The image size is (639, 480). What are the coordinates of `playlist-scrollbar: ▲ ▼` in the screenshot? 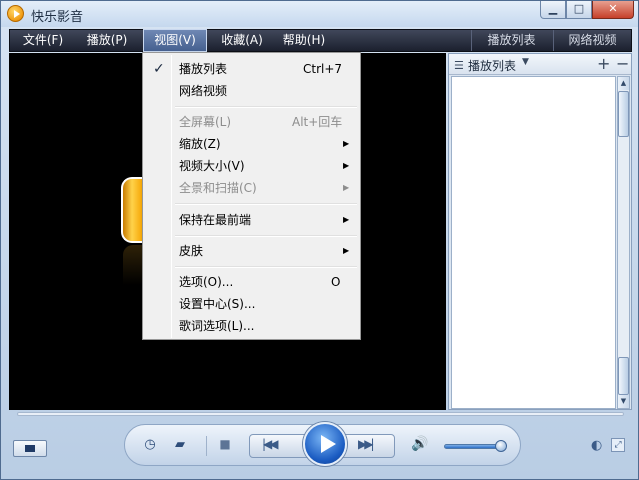 It's located at (623, 242).